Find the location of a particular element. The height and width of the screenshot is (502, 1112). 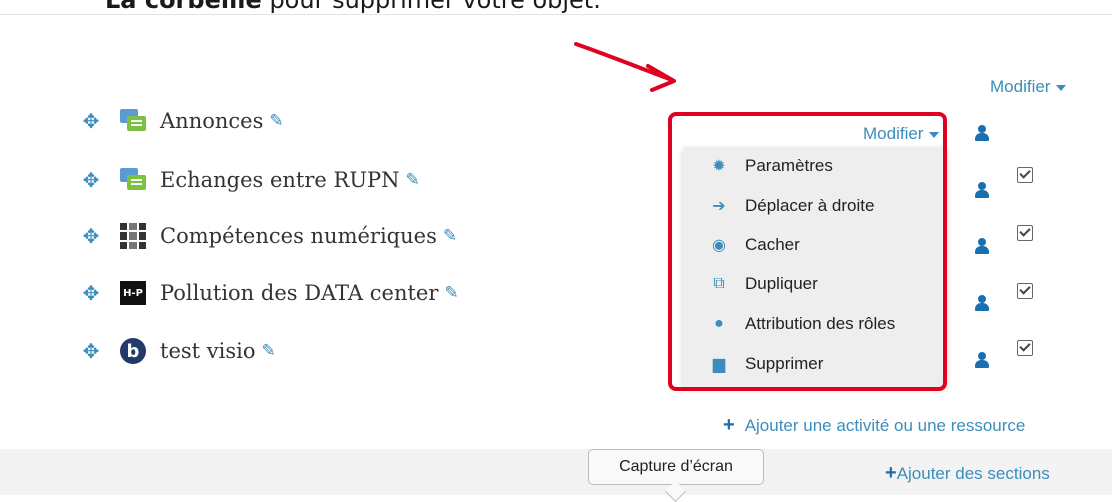

add-sections-link: +Ajouter des sections is located at coordinates (967, 473).